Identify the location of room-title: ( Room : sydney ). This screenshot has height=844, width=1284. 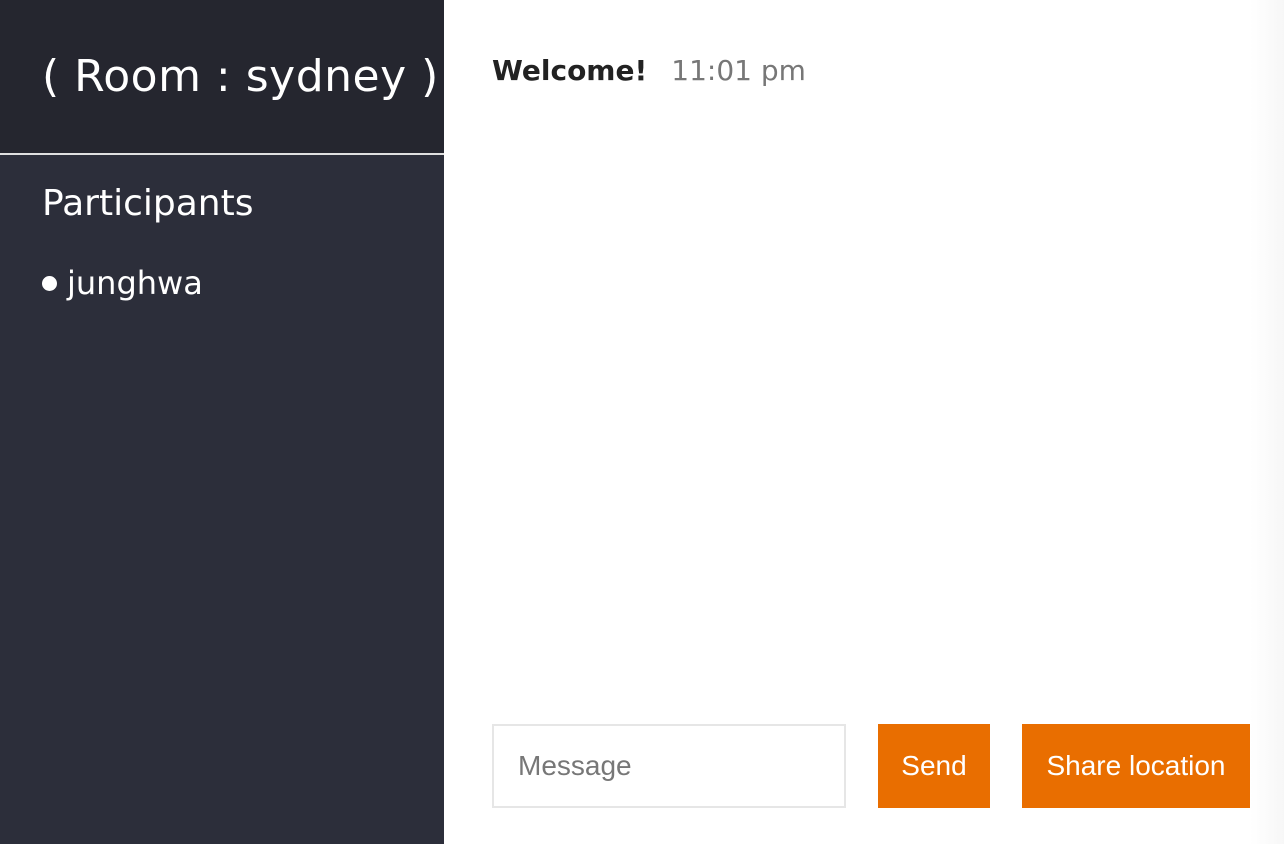
(240, 76).